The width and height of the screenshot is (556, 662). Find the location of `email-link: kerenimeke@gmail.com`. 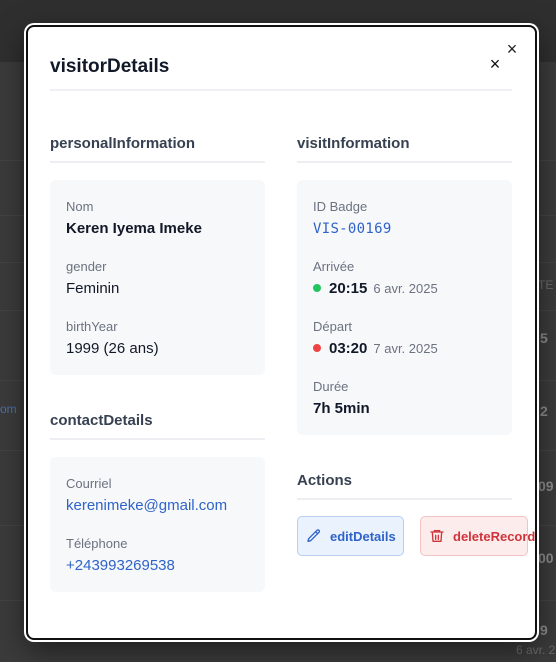

email-link: kerenimeke@gmail.com is located at coordinates (146, 505).